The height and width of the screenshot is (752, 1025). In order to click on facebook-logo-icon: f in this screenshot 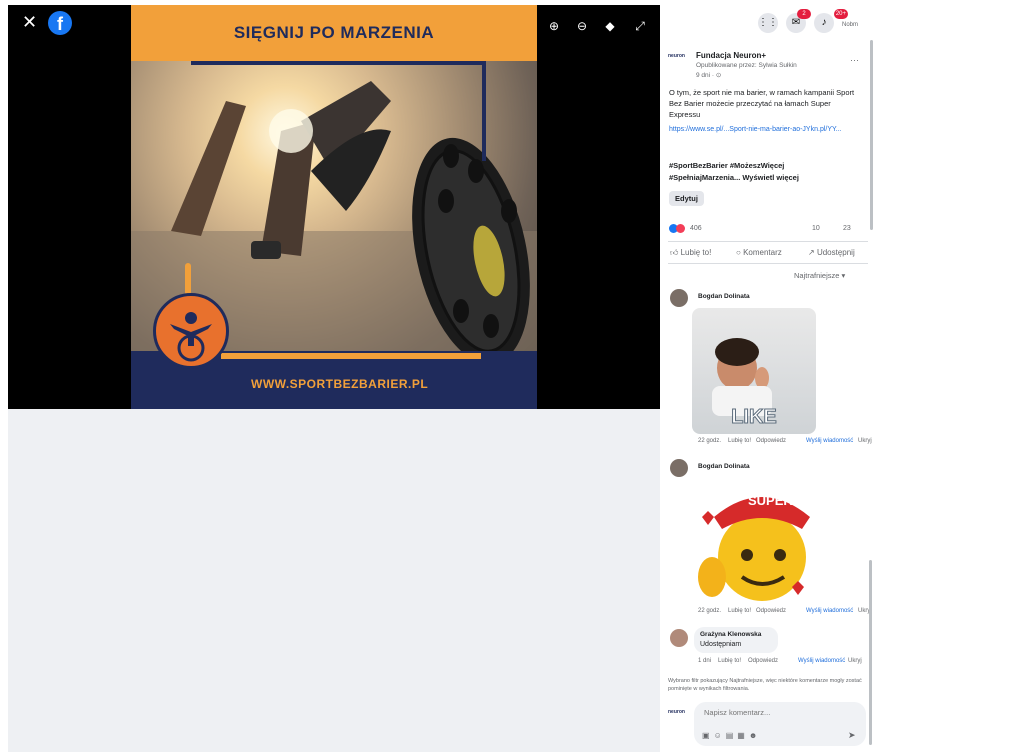, I will do `click(60, 23)`.